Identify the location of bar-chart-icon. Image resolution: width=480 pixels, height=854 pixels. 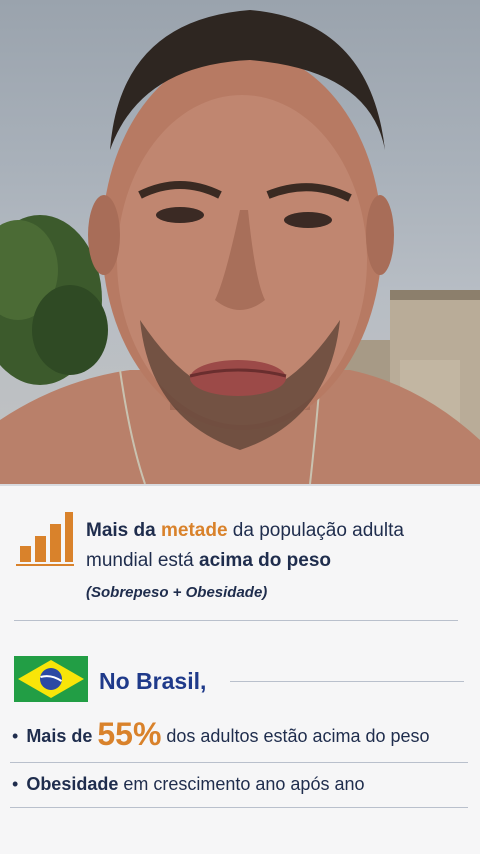
(45, 539).